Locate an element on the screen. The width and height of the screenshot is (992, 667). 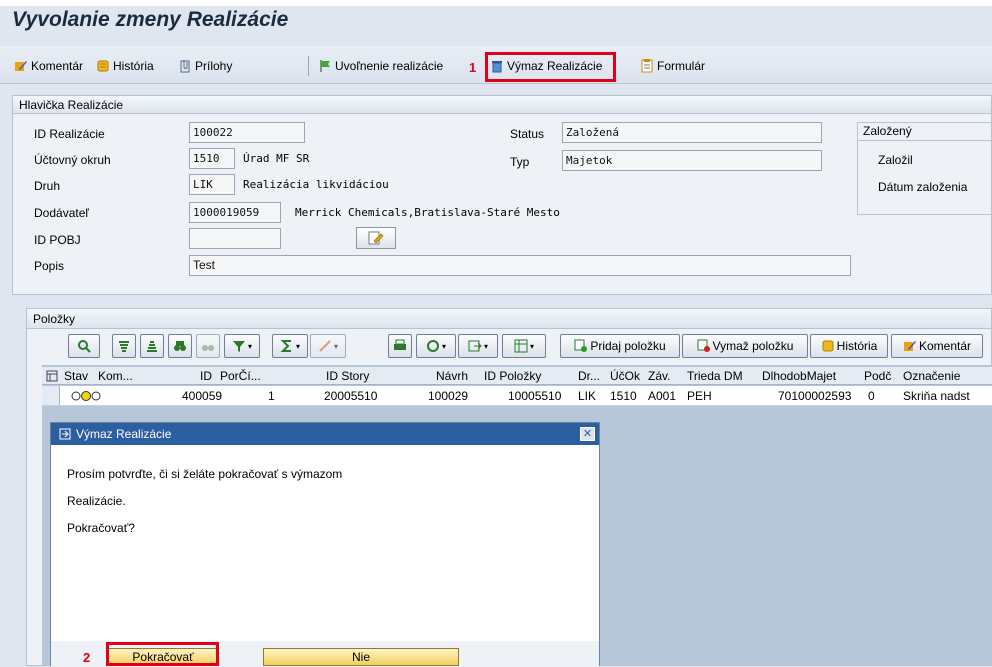
druh-field: LIK is located at coordinates (212, 184).